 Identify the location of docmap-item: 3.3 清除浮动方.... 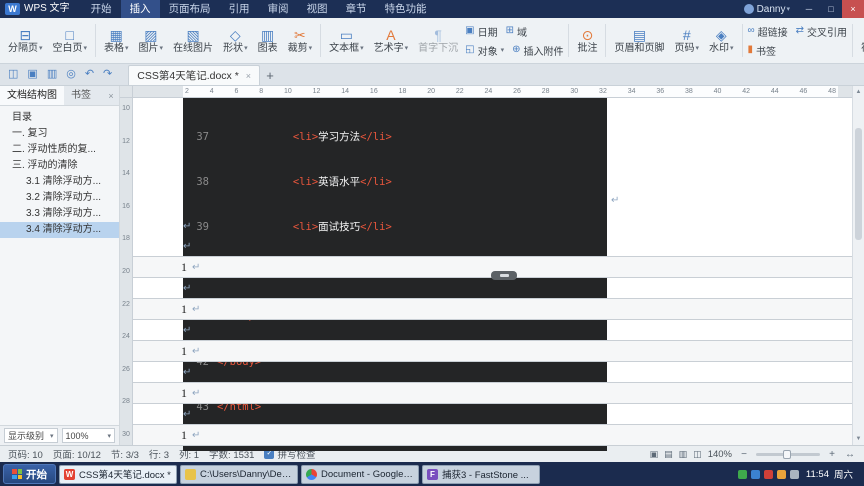
(59, 214).